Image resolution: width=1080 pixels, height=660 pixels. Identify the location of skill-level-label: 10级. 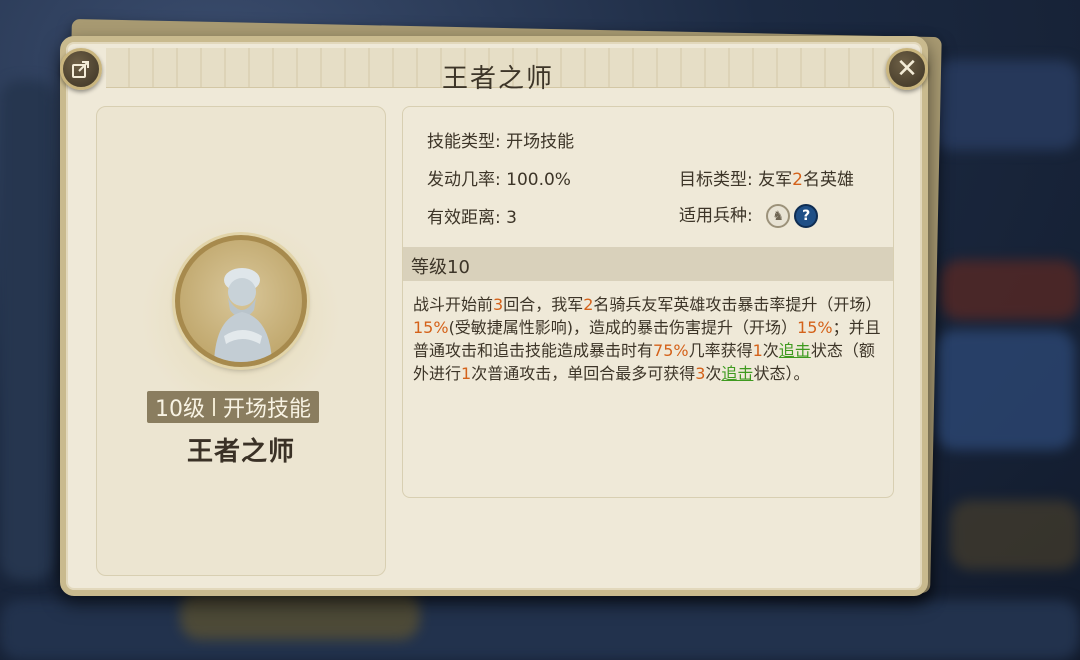
(180, 409).